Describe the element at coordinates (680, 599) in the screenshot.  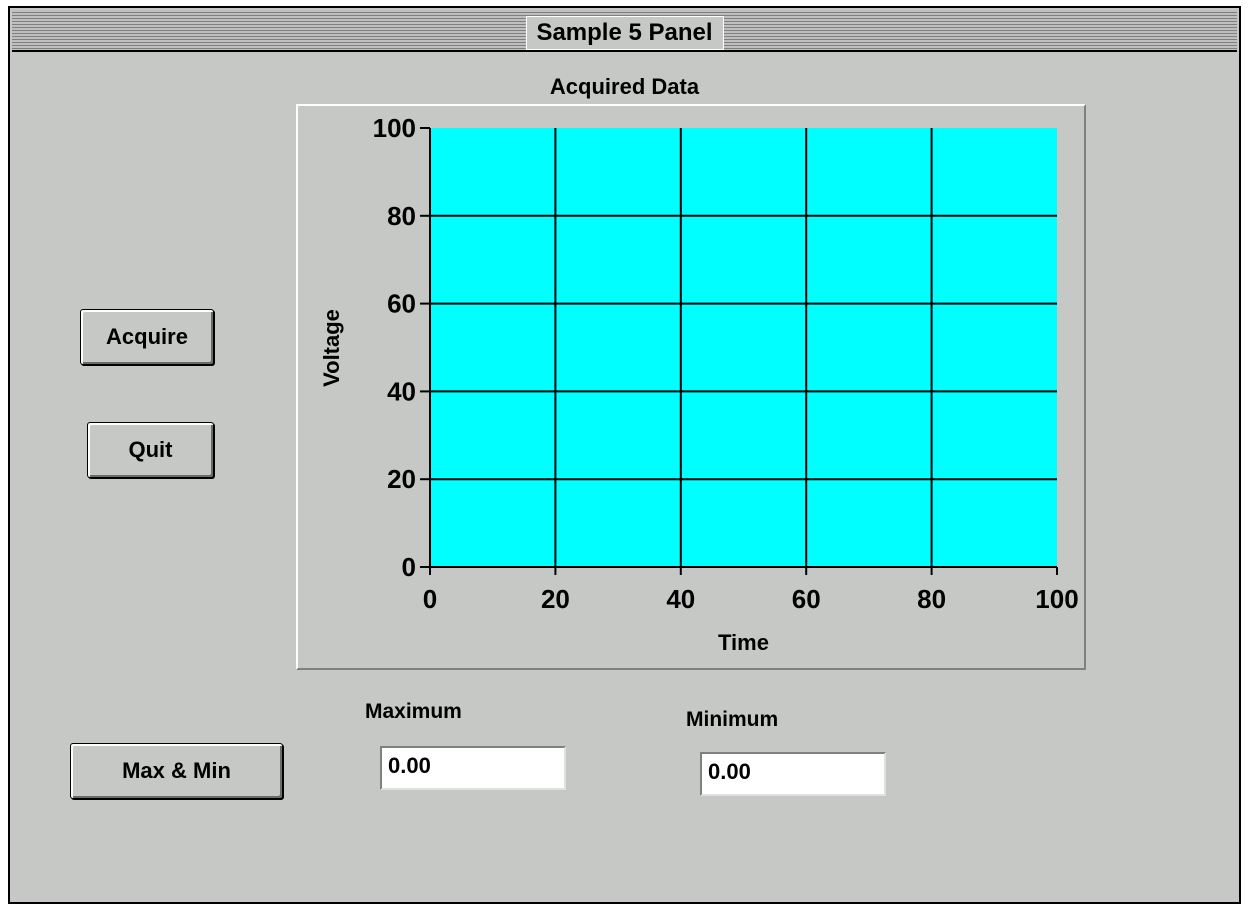
I see `x-tick-label: 40` at that location.